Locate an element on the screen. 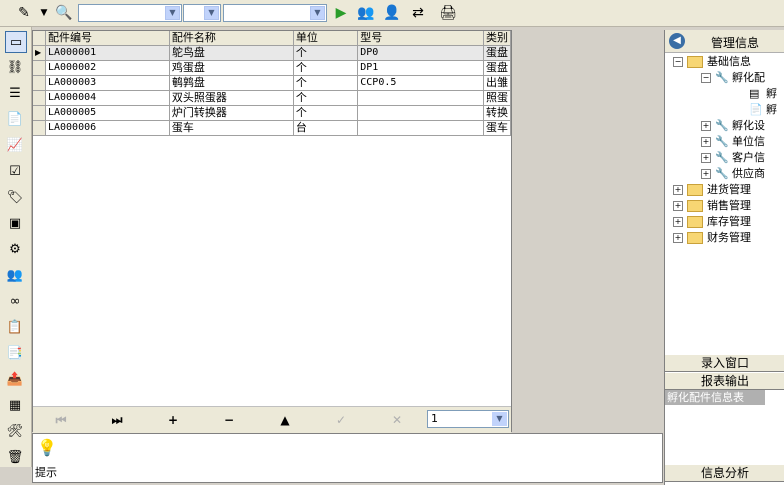 Image resolution: width=784 pixels, height=485 pixels. column-header: 型号 is located at coordinates (420, 38).